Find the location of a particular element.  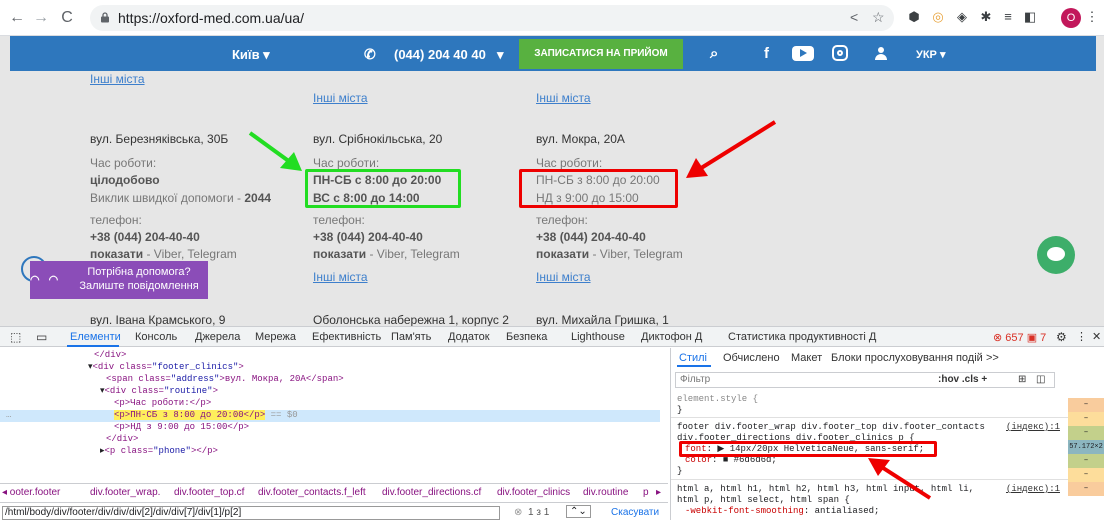

error-counter: ⊗ 657 ▣ 7 is located at coordinates (1019, 337).